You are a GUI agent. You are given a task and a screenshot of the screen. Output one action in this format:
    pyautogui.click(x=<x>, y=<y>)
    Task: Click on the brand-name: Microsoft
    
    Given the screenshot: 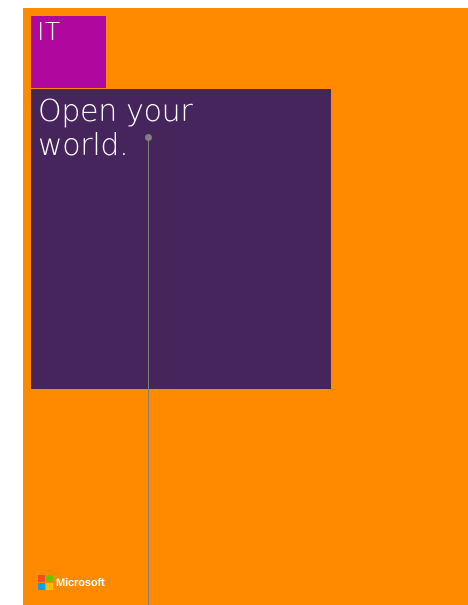 What is the action you would take?
    pyautogui.click(x=80, y=582)
    